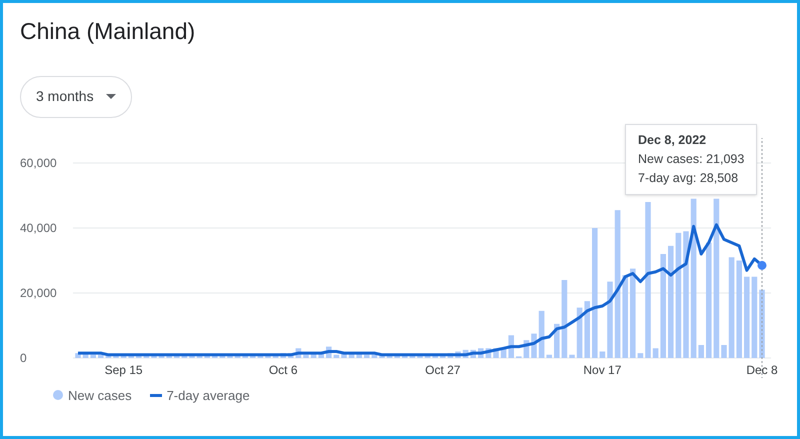 The image size is (800, 439). I want to click on tooltip-date: Dec 8, 2022, so click(673, 140).